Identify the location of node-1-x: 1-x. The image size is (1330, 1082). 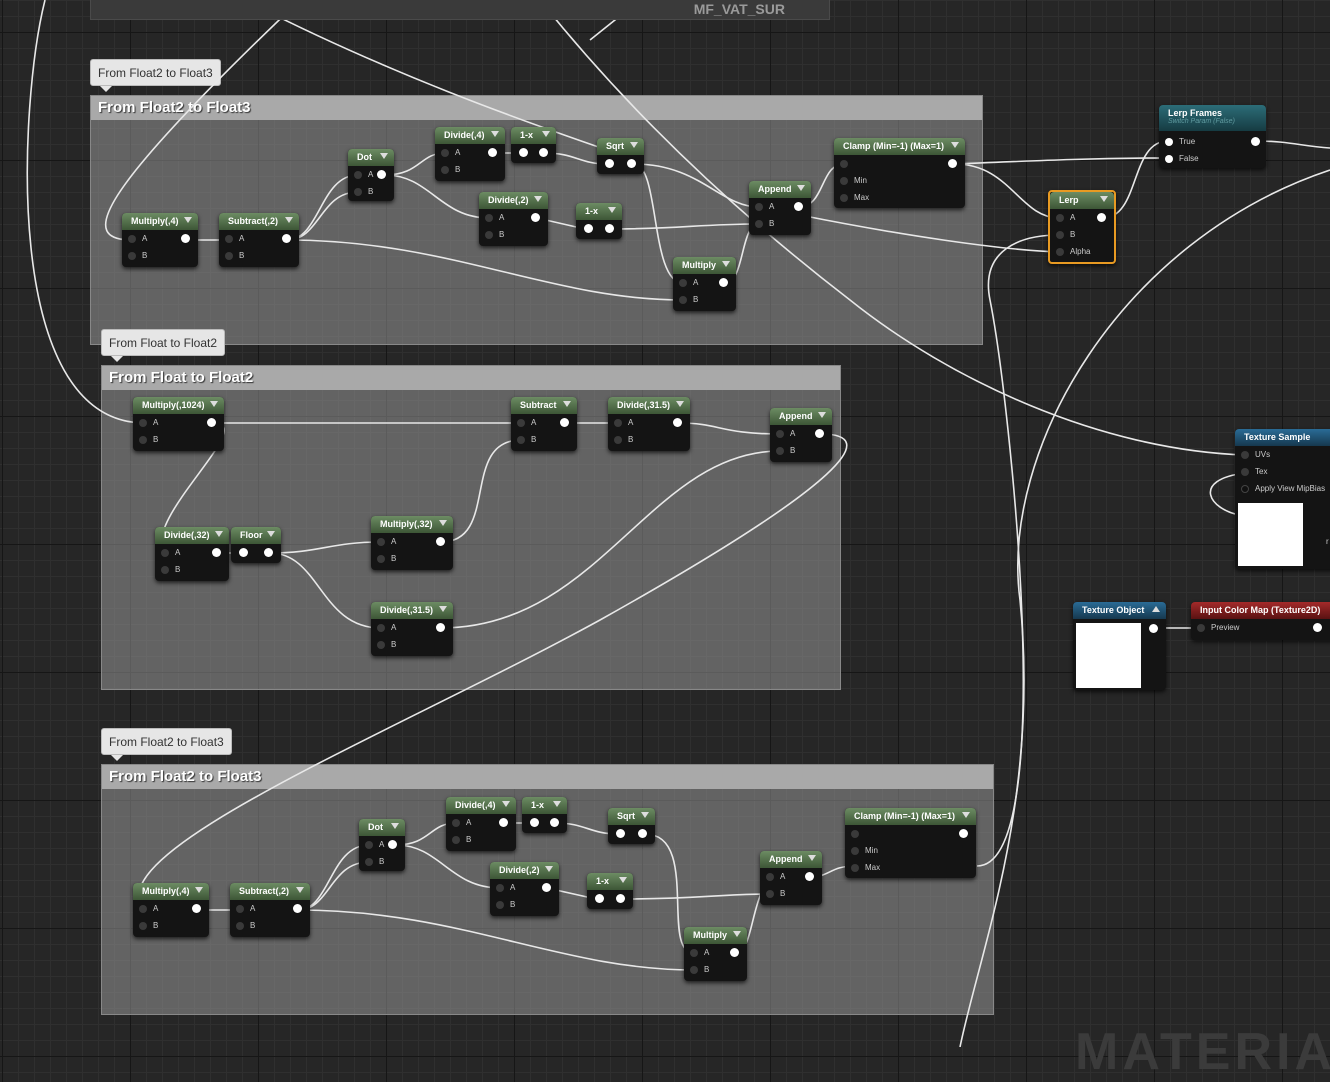
(610, 891).